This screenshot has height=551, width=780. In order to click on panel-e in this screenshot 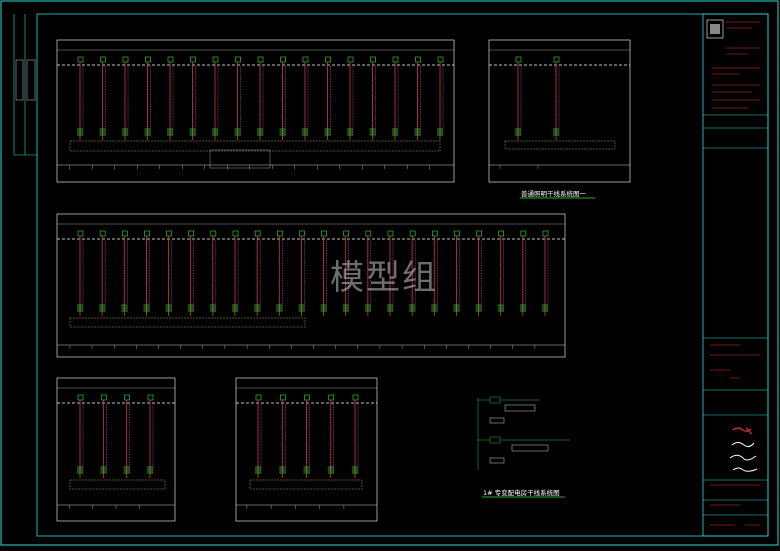, I will do `click(306, 449)`.